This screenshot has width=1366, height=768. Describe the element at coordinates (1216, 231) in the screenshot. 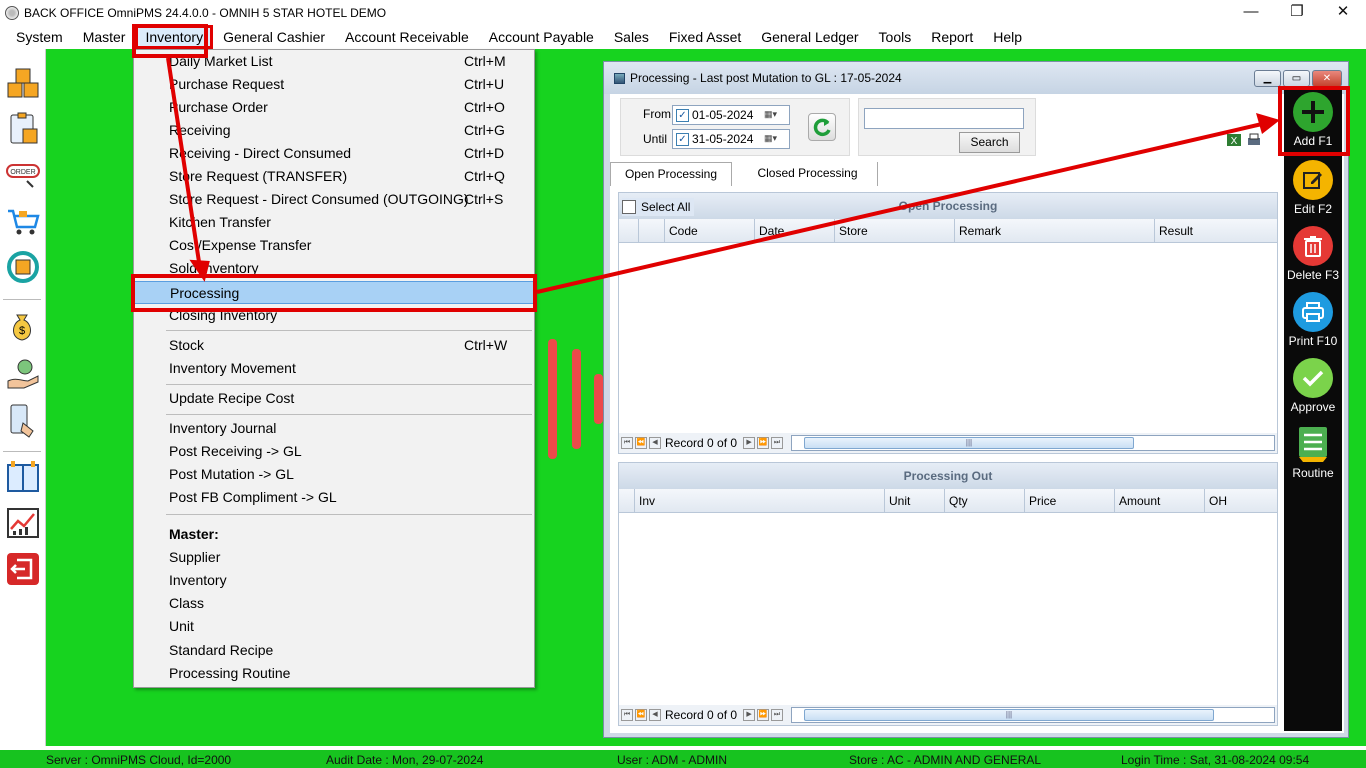

I see `column-result: Result` at that location.